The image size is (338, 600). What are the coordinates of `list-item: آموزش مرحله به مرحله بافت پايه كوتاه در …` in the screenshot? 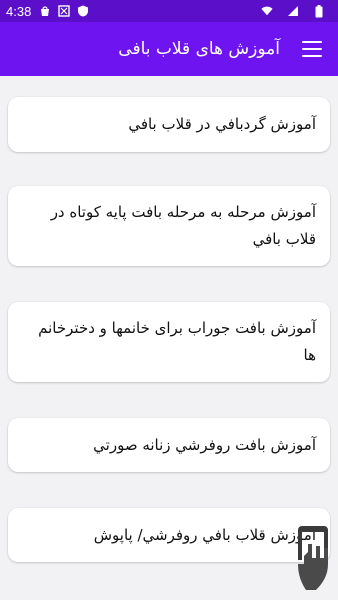 It's located at (169, 226).